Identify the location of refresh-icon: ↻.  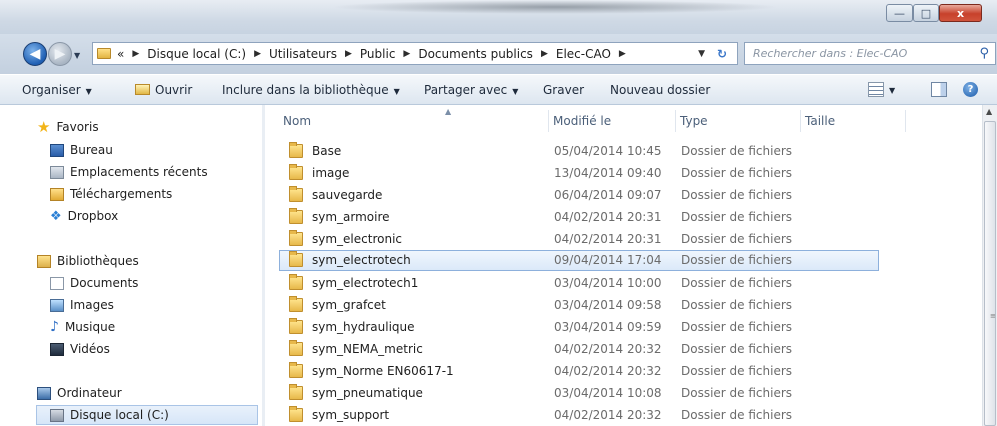
(722, 54).